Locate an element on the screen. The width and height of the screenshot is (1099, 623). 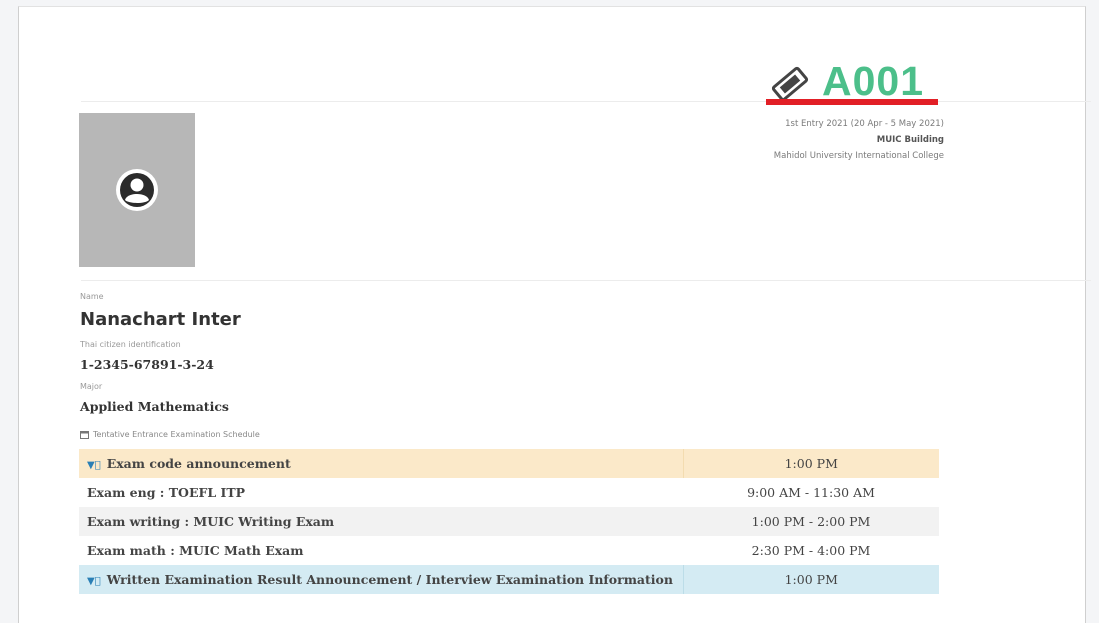
name-label: Name is located at coordinates (92, 296).